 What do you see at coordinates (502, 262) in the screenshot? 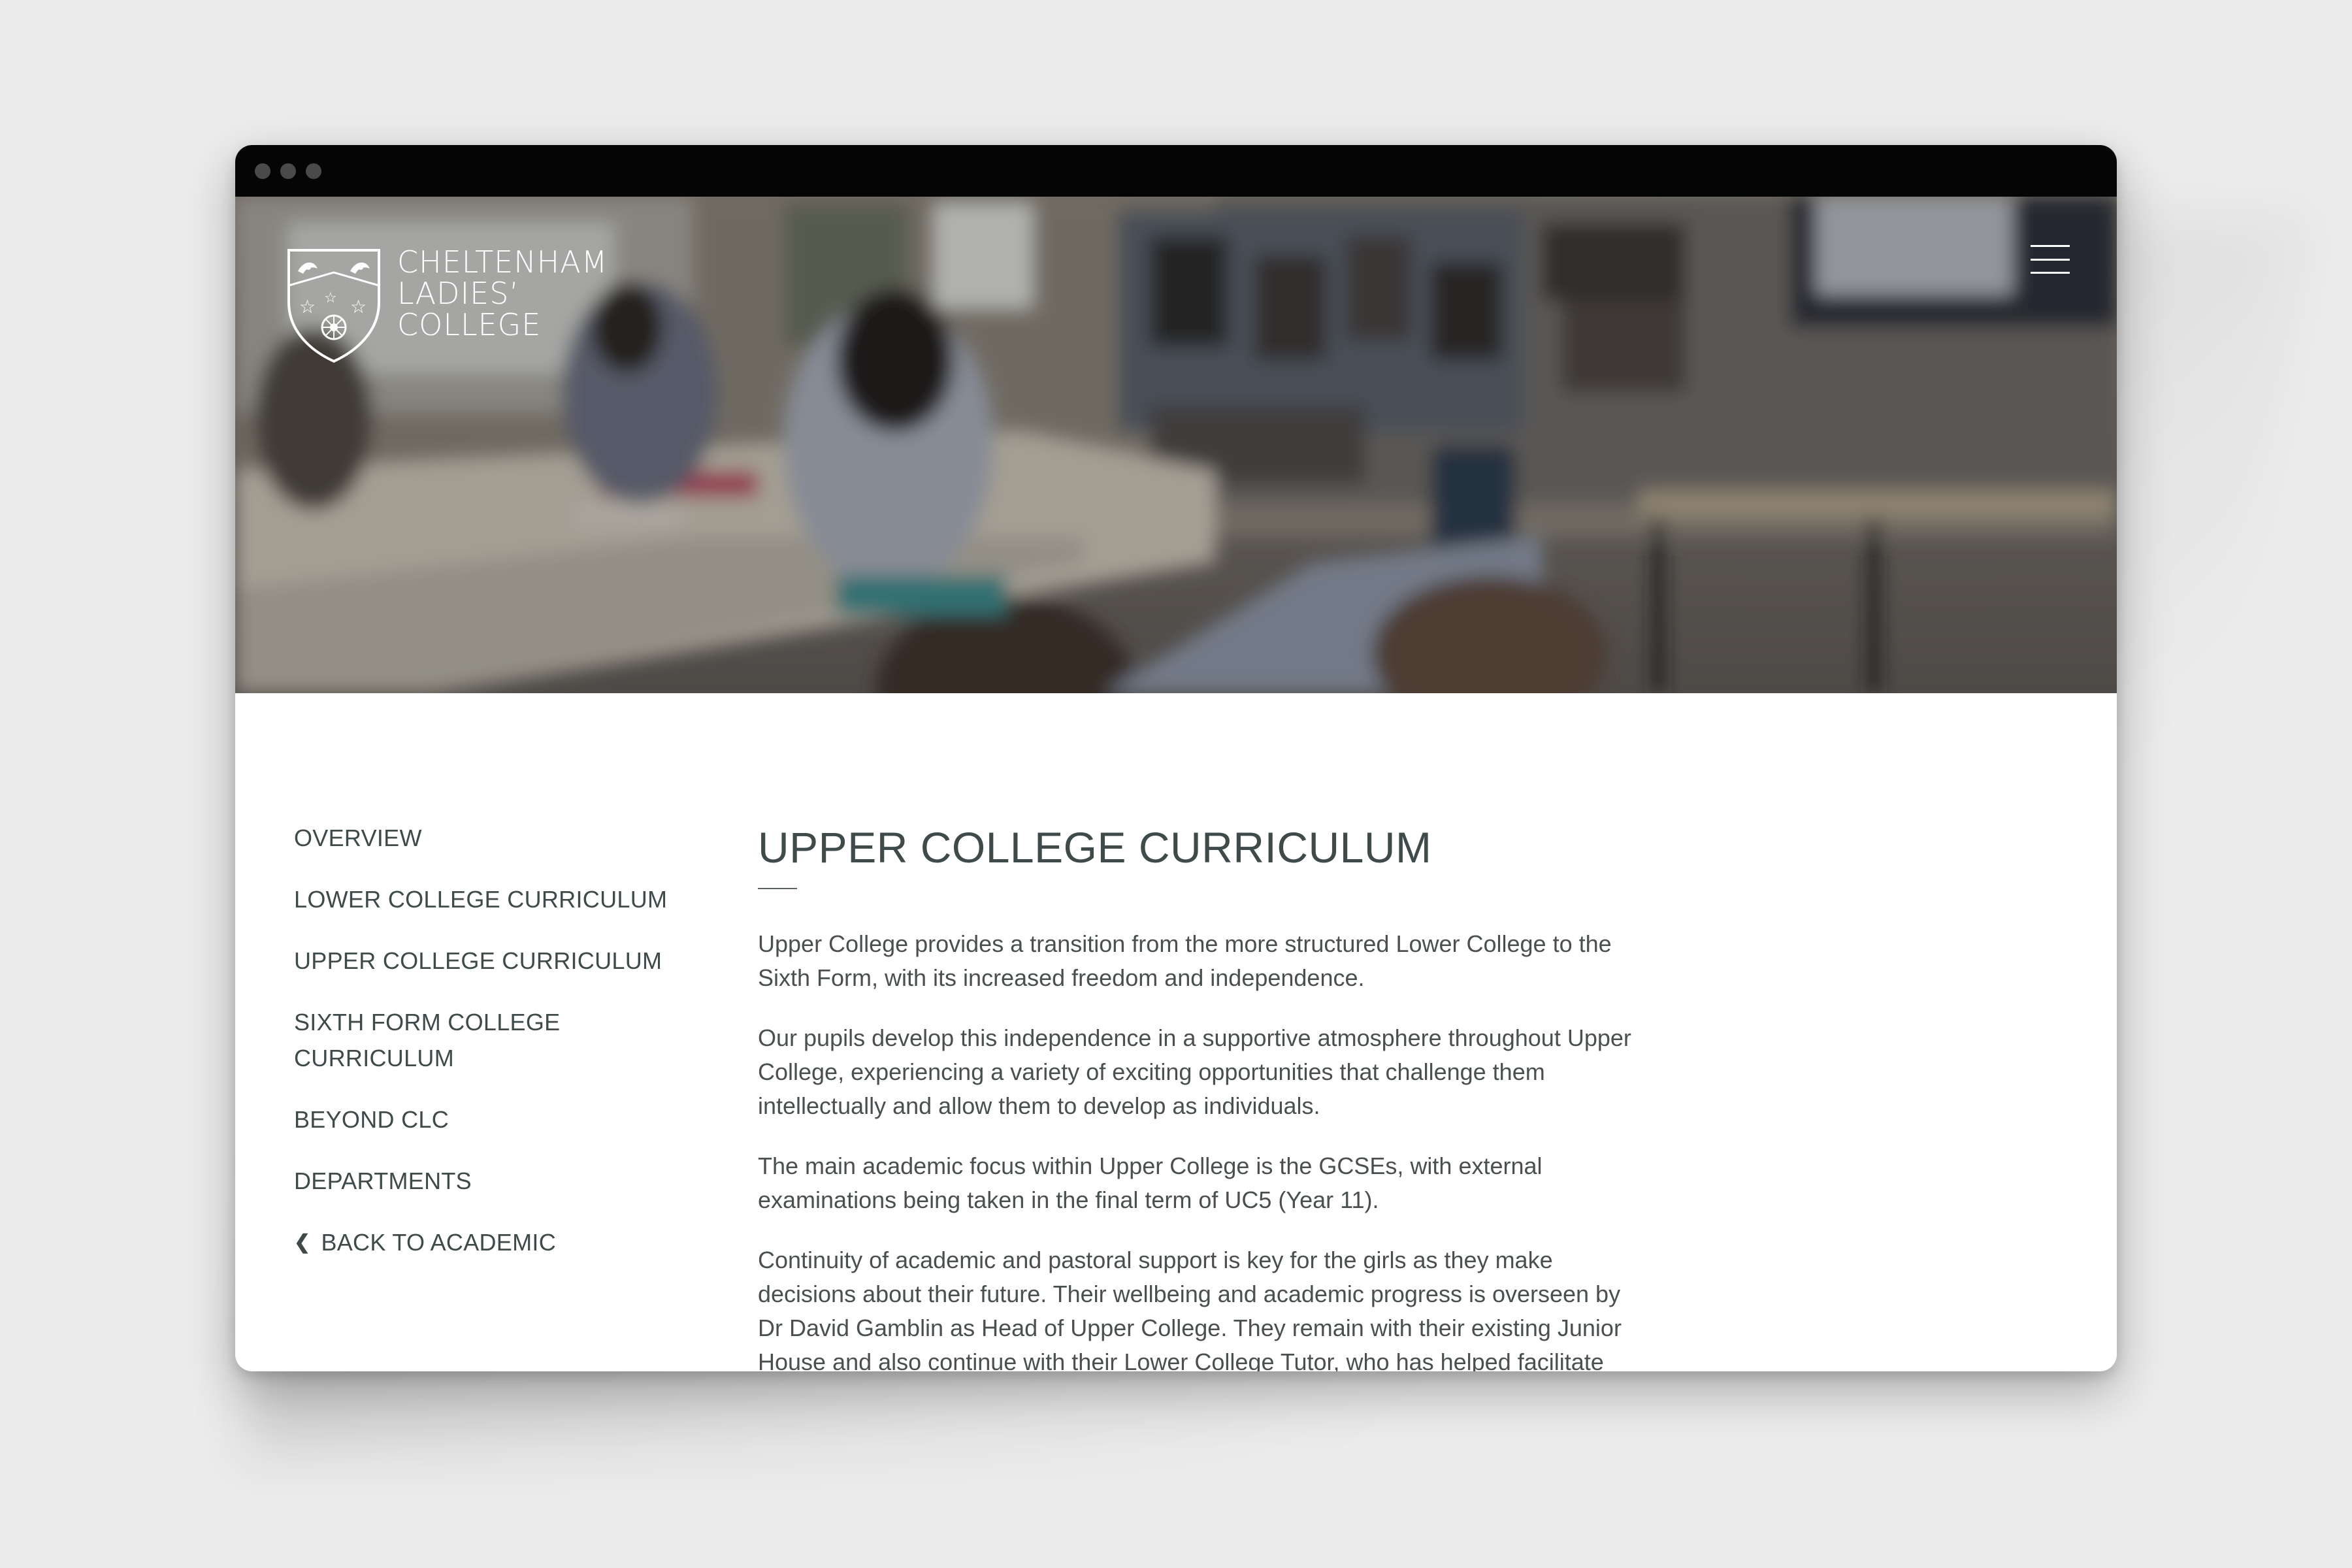
I see `logo-line: CHELTENHAM` at bounding box center [502, 262].